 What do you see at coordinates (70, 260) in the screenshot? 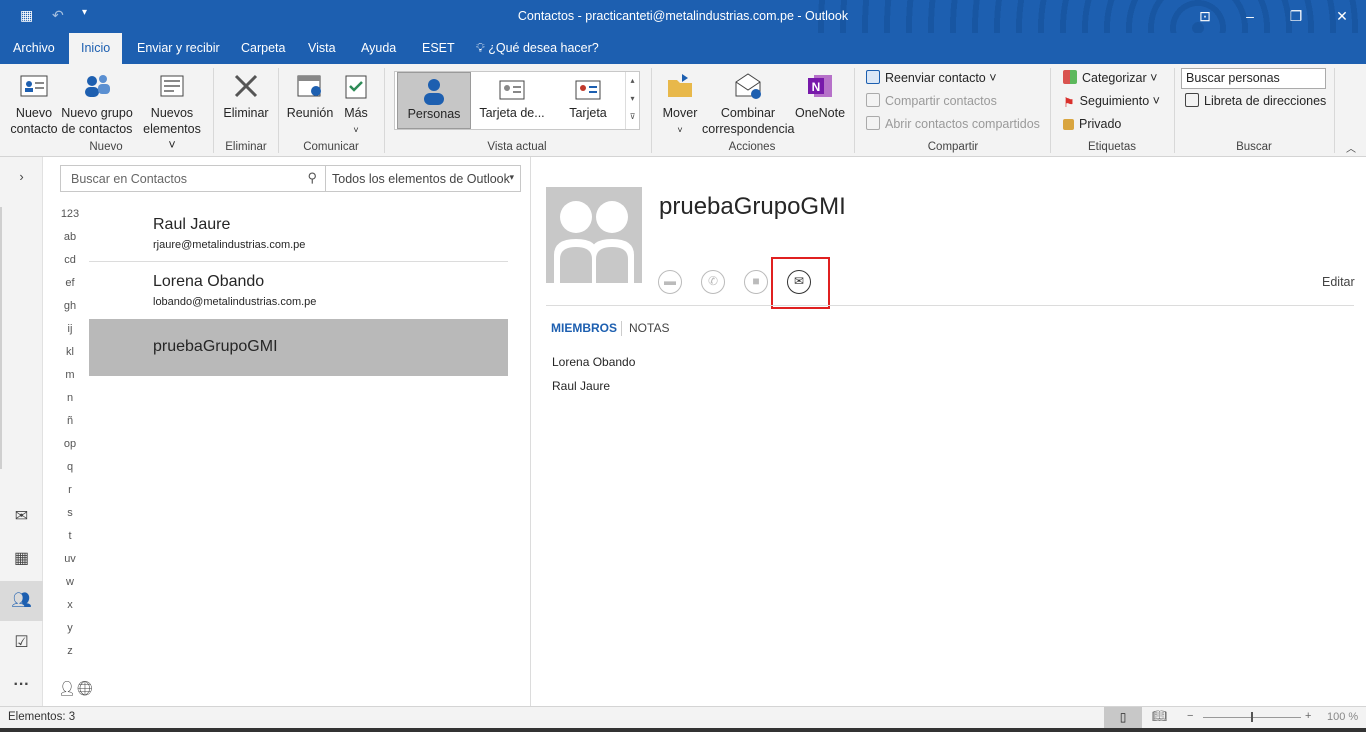
I see `alpha-index-item: cd` at bounding box center [70, 260].